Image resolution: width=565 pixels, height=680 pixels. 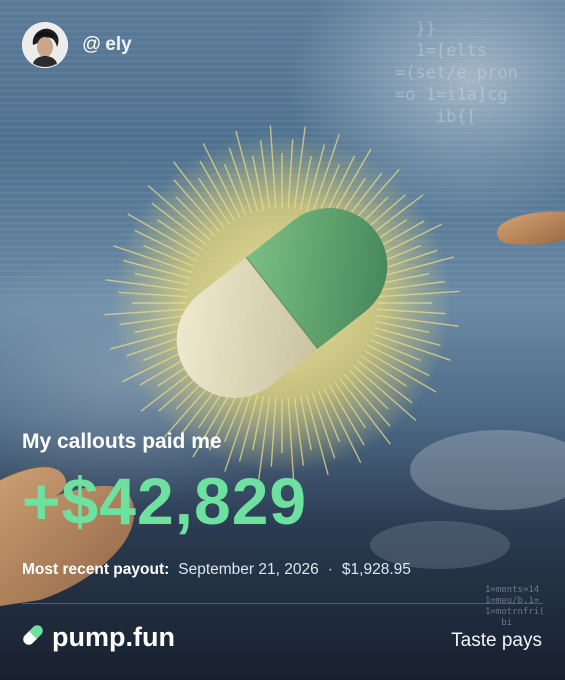 What do you see at coordinates (248, 569) in the screenshot?
I see `recent-payout-date: September 21, 2026` at bounding box center [248, 569].